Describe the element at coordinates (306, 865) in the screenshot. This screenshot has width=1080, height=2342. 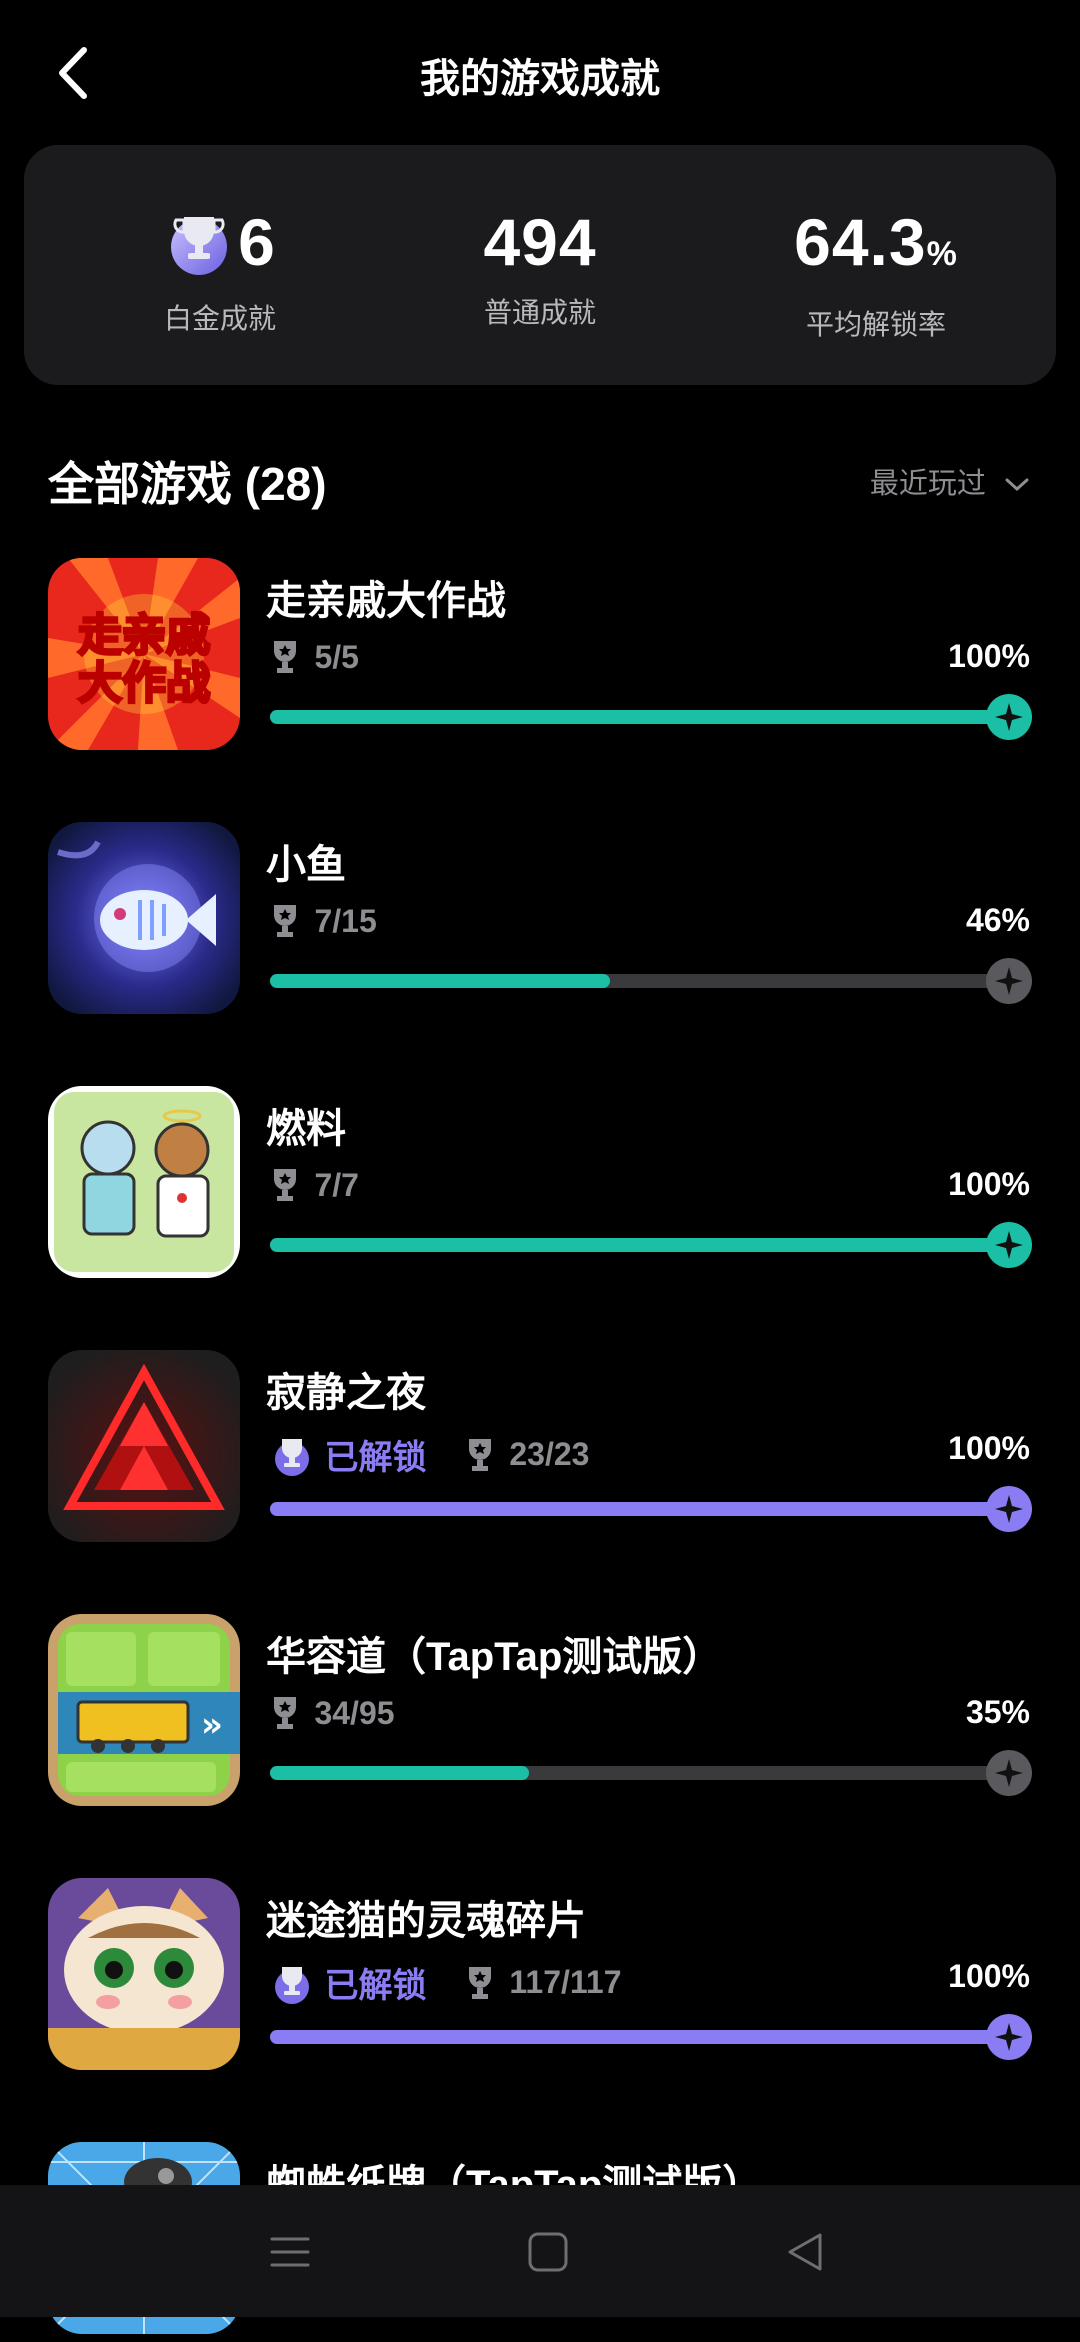
I see `game-name: 小鱼` at that location.